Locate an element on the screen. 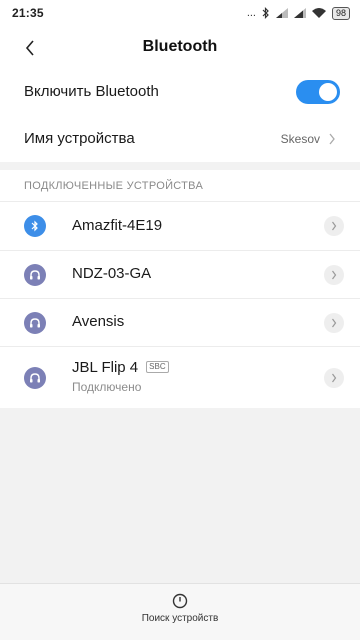 This screenshot has height=640, width=360. back-arrow-icon is located at coordinates (29, 48).